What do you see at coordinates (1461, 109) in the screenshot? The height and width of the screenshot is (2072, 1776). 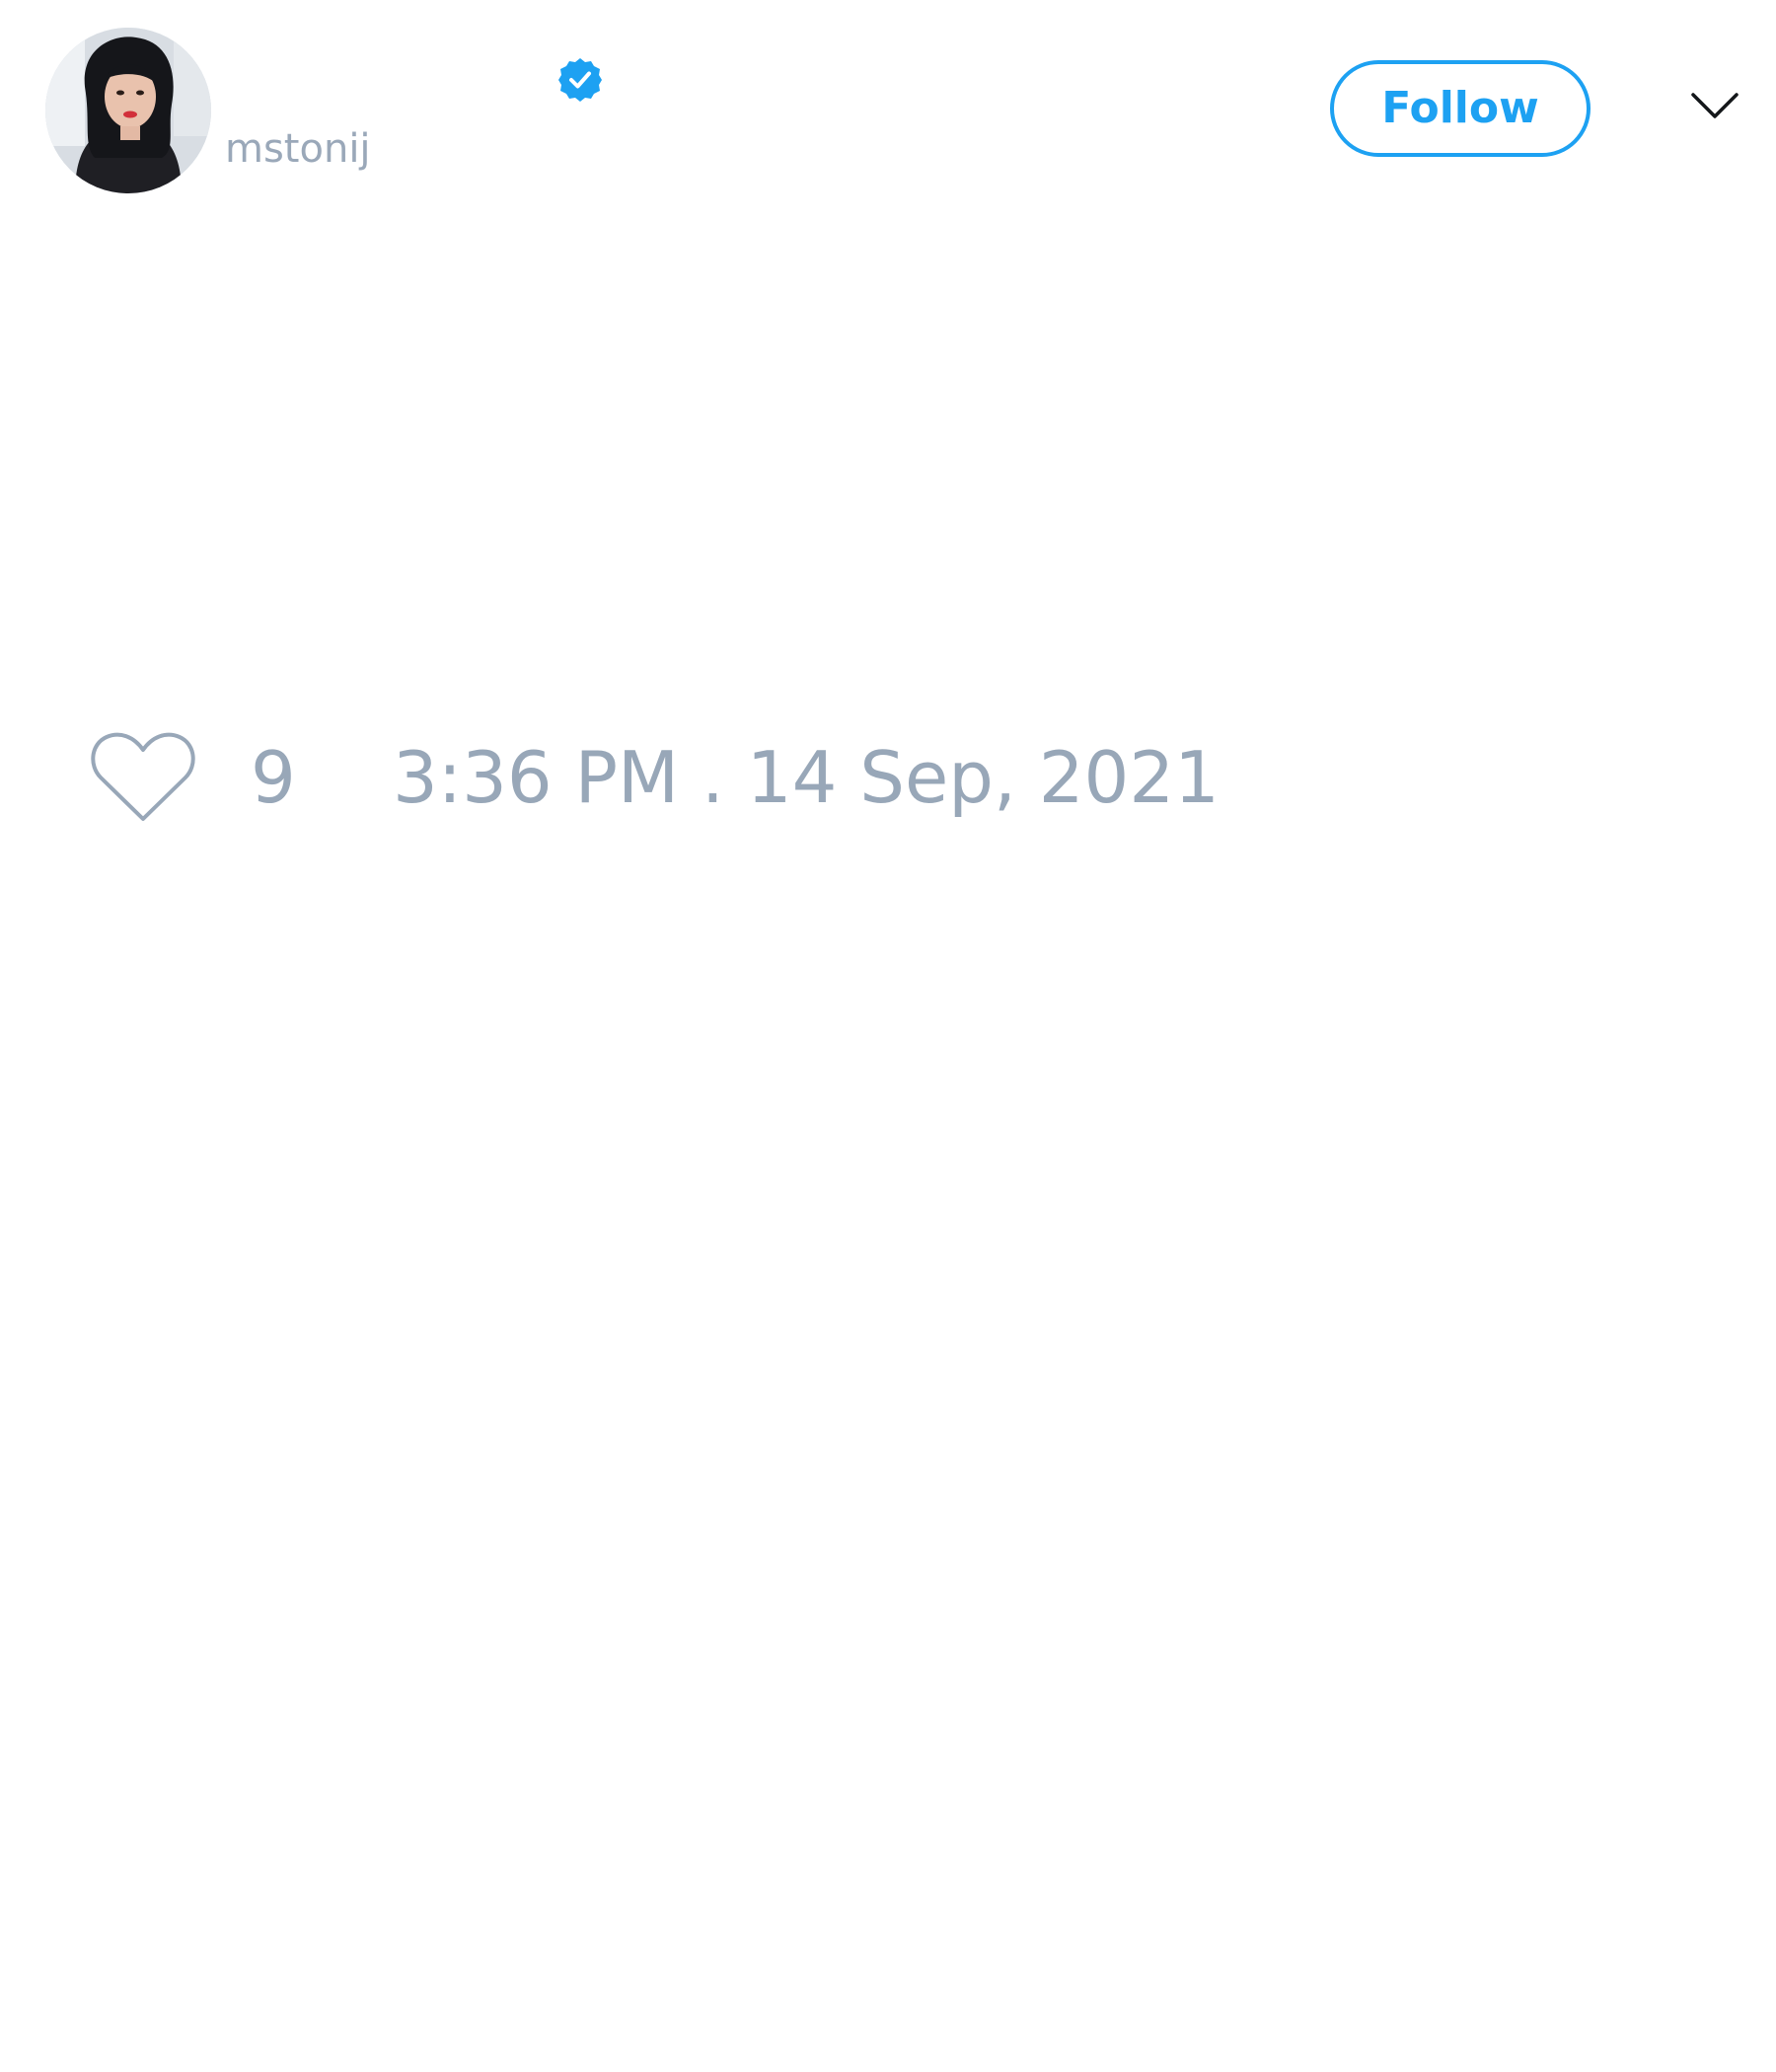 I see `follow-button: Follow` at bounding box center [1461, 109].